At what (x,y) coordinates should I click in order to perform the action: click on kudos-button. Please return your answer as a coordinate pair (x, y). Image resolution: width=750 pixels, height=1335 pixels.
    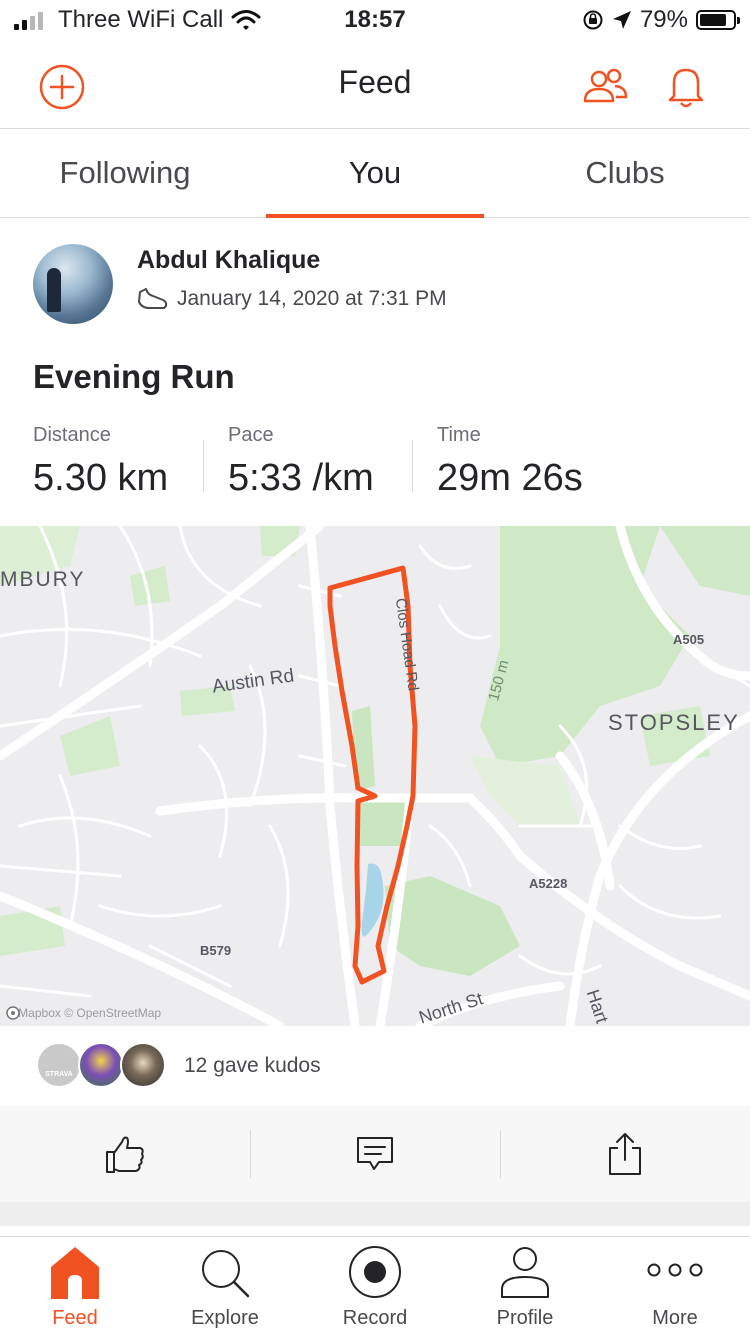
    Looking at the image, I should click on (125, 1154).